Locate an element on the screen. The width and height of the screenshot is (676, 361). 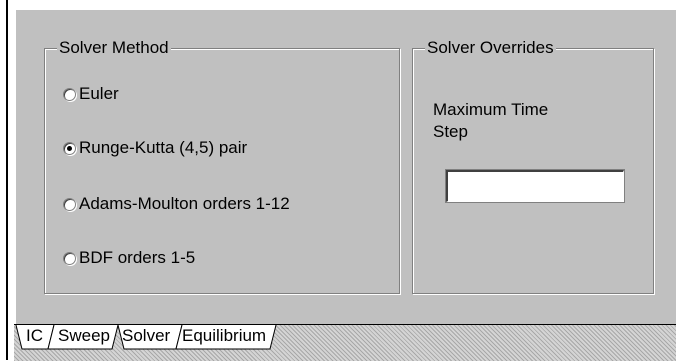
radio-adams-moulton-button is located at coordinates (69, 204).